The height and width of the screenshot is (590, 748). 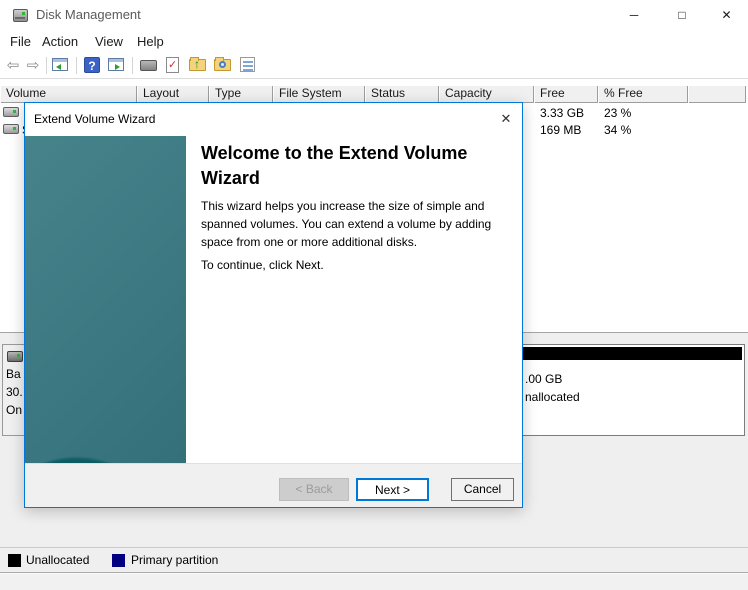 What do you see at coordinates (273, 119) in the screenshot?
I see `dialog-title-bar: Extend Volume Wizard ✕` at bounding box center [273, 119].